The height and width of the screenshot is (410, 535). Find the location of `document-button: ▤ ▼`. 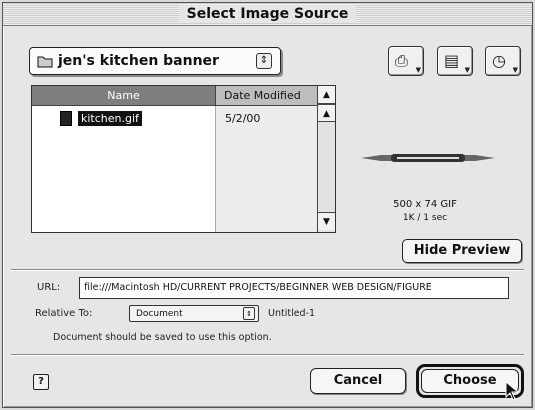

document-button: ▤ ▼ is located at coordinates (455, 61).